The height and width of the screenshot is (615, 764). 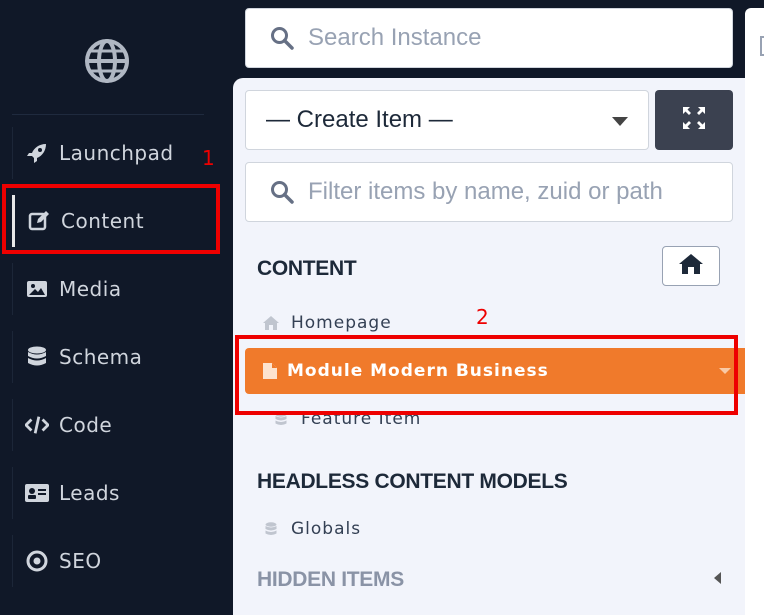 What do you see at coordinates (326, 529) in the screenshot?
I see `tree-item-label: Globals` at bounding box center [326, 529].